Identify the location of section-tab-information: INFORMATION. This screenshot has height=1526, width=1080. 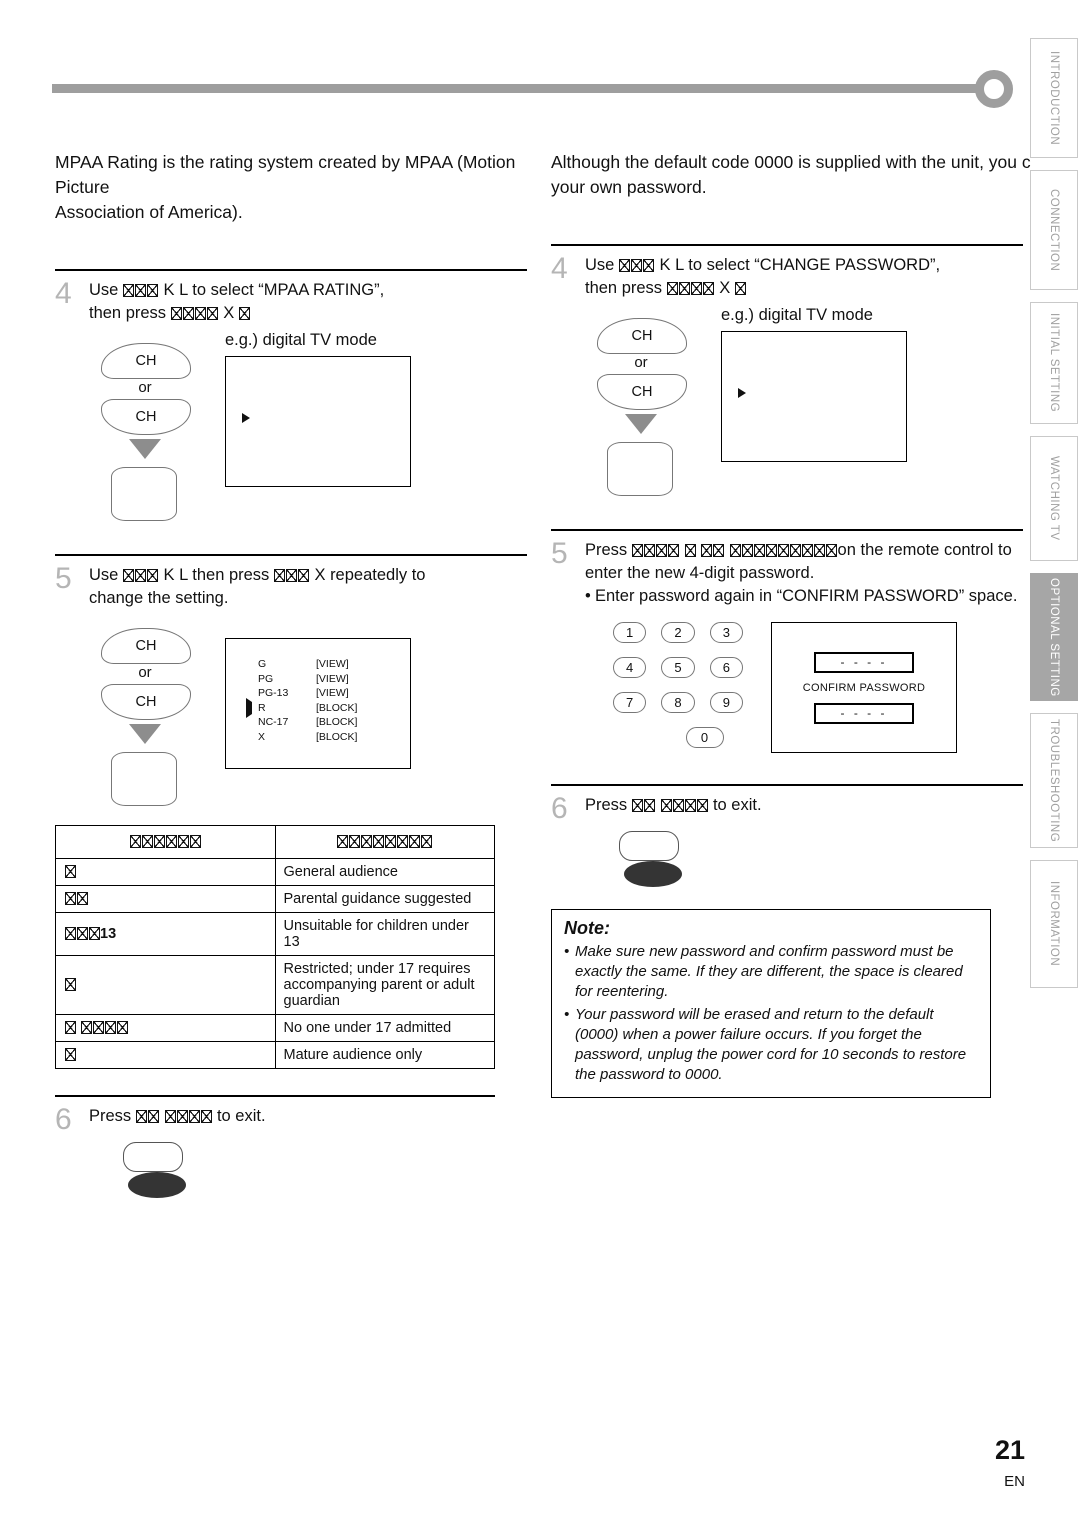
(1054, 924).